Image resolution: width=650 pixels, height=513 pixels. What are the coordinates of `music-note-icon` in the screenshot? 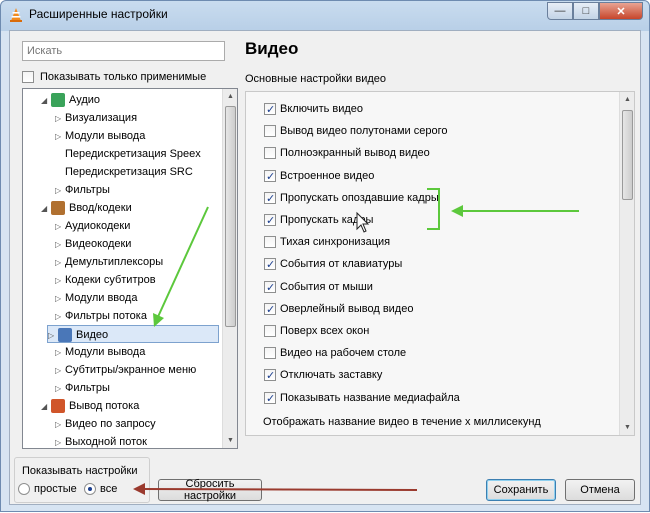 It's located at (58, 100).